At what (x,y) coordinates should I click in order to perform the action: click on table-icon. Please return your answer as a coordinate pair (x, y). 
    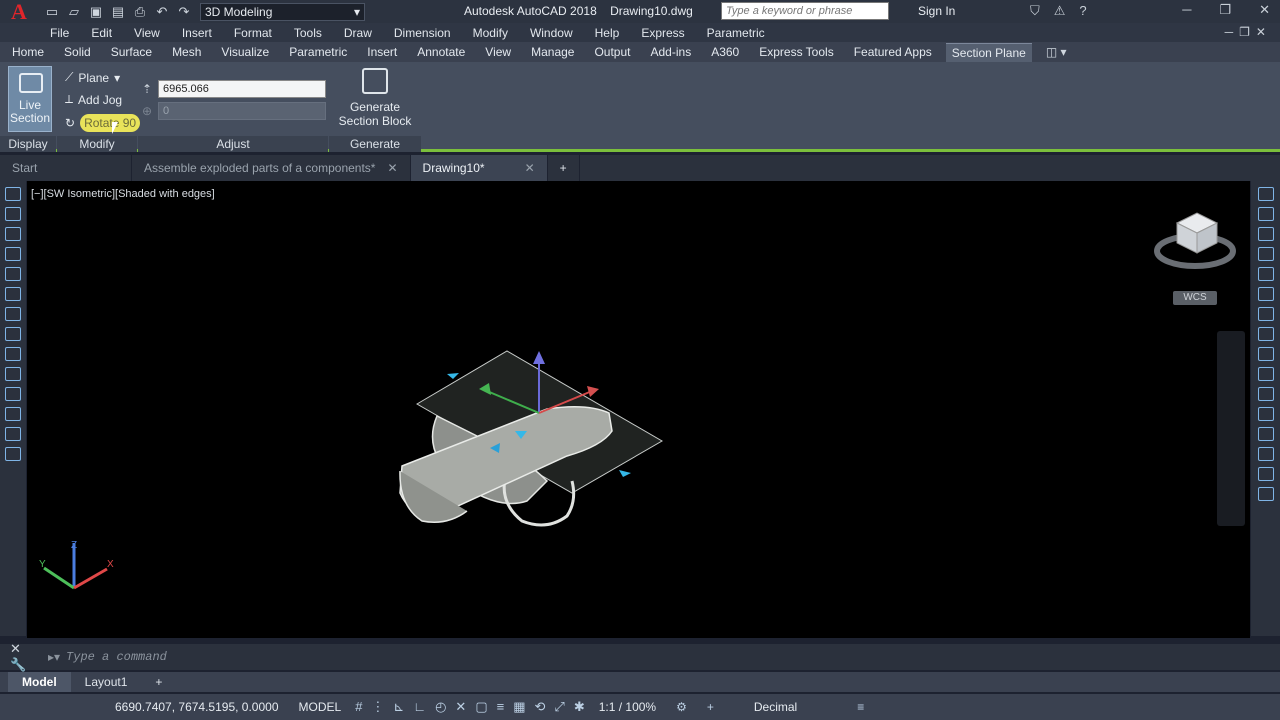
    Looking at the image, I should click on (13, 434).